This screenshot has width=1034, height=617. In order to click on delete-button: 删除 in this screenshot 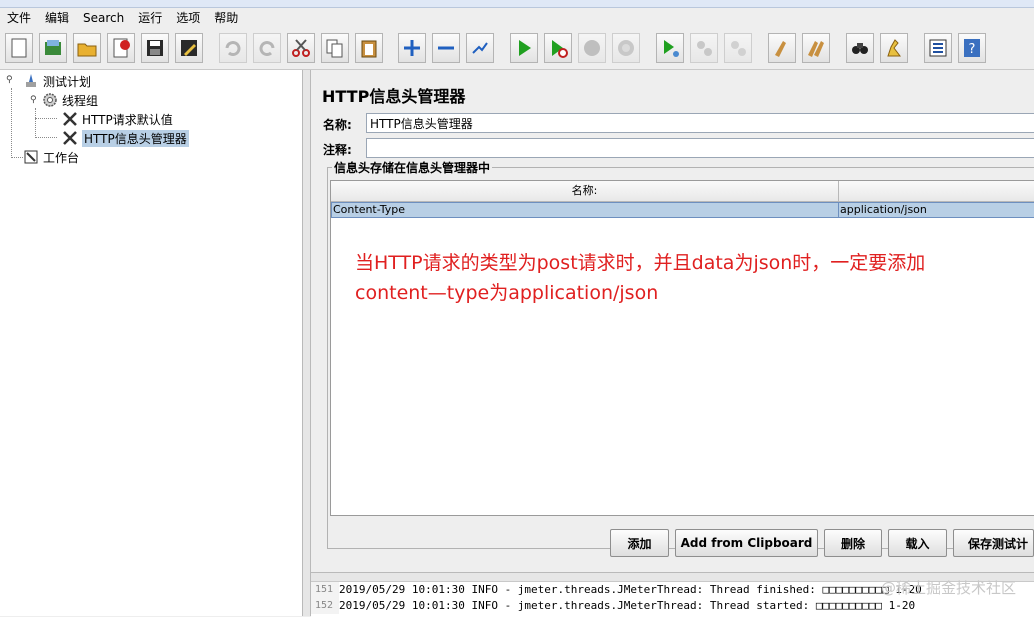, I will do `click(853, 543)`.